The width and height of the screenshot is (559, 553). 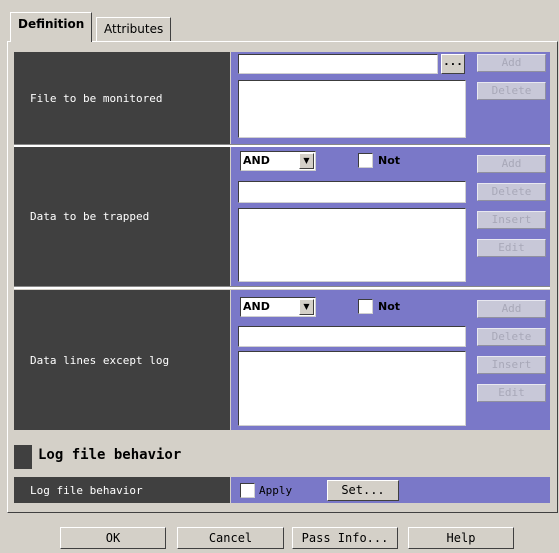 I want to click on data-trapped-label: Data to be trapped, so click(x=122, y=216).